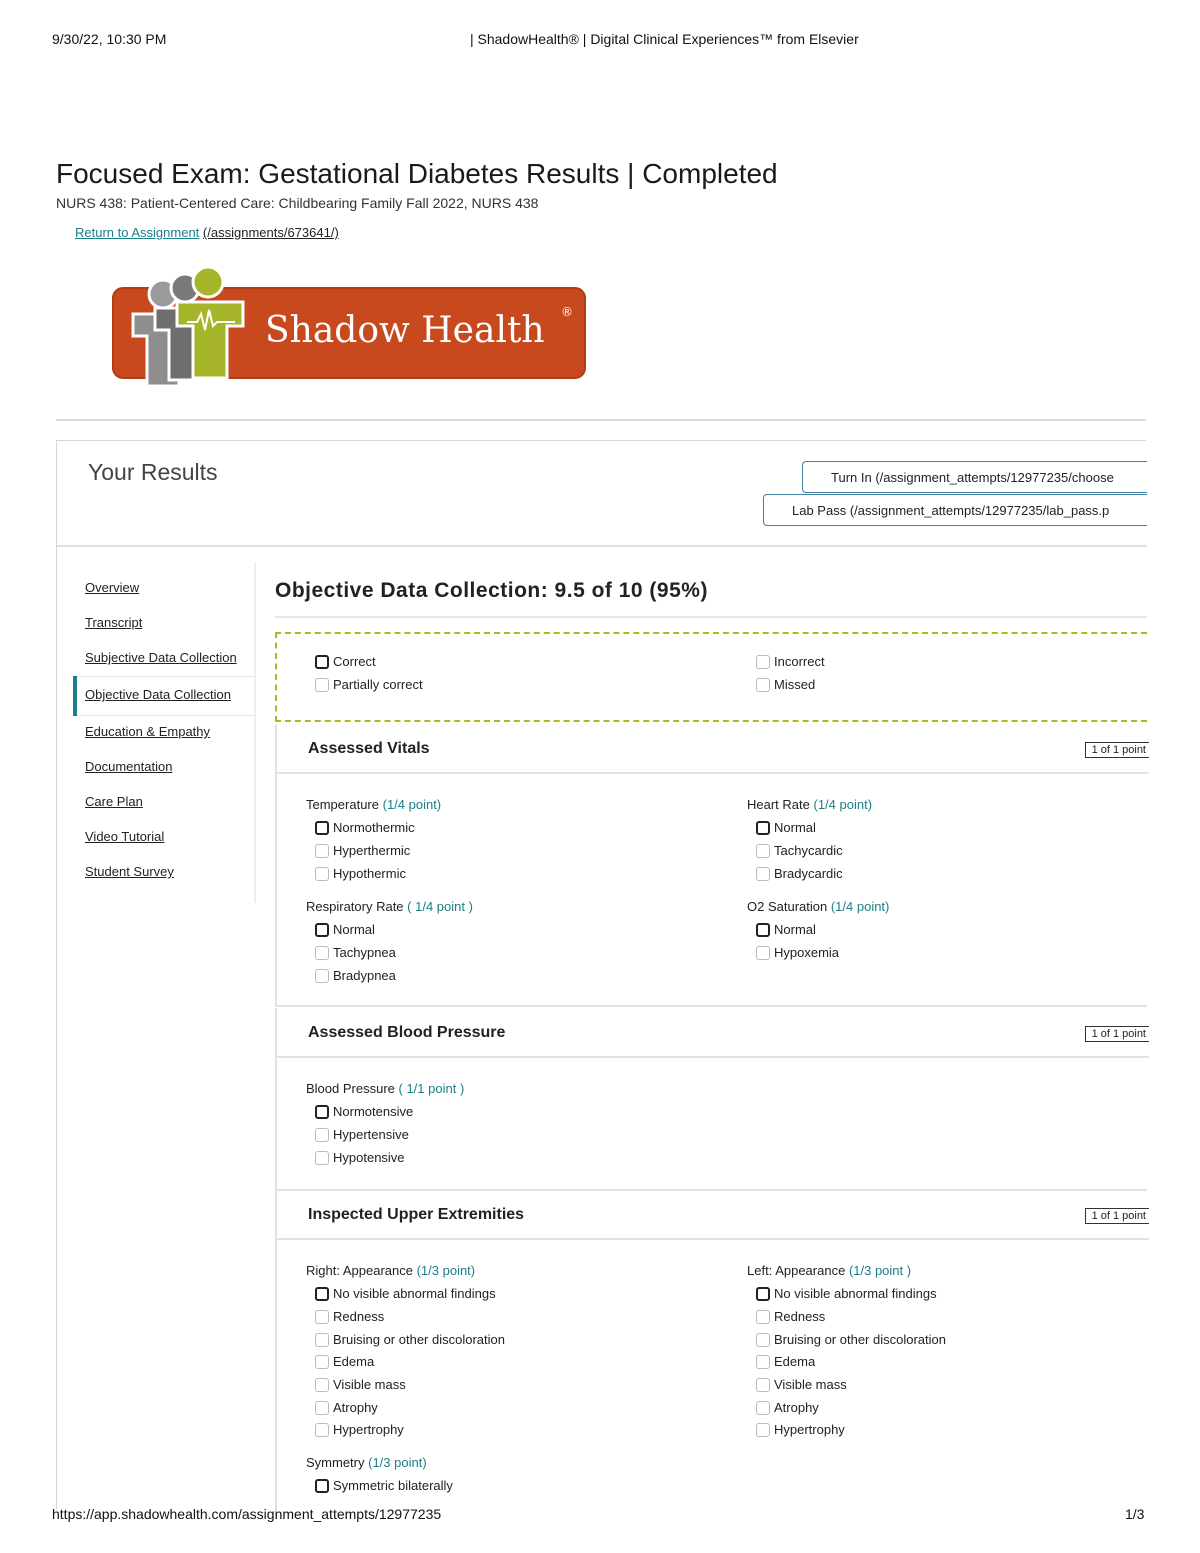 Image resolution: width=1200 pixels, height=1553 pixels. Describe the element at coordinates (153, 472) in the screenshot. I see `your-results-heading: Your Results` at that location.